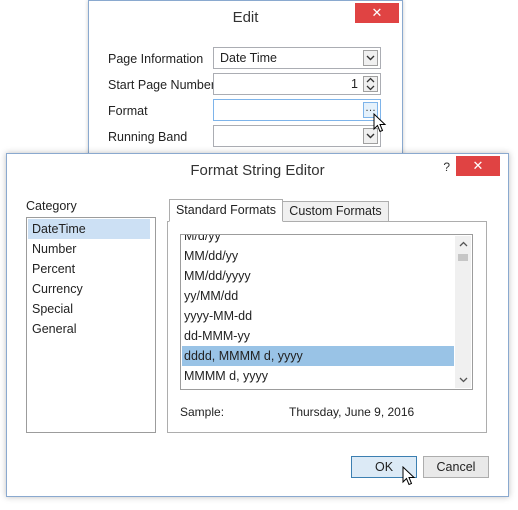 This screenshot has width=518, height=510. Describe the element at coordinates (89, 229) in the screenshot. I see `category-item-datetime: DateTime` at that location.